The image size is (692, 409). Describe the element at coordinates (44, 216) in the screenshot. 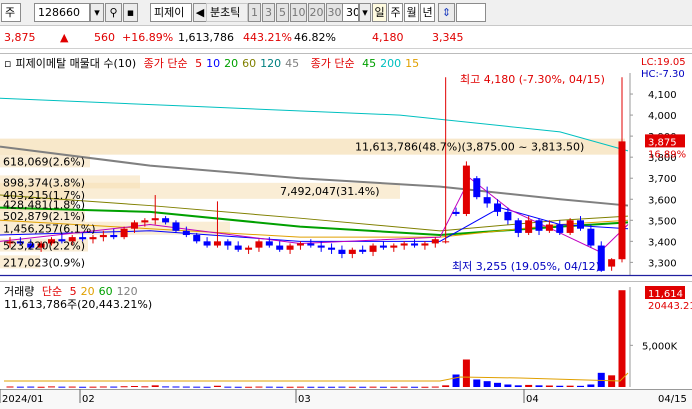

I see `vp-label: 502,879(2.1%)` at that location.